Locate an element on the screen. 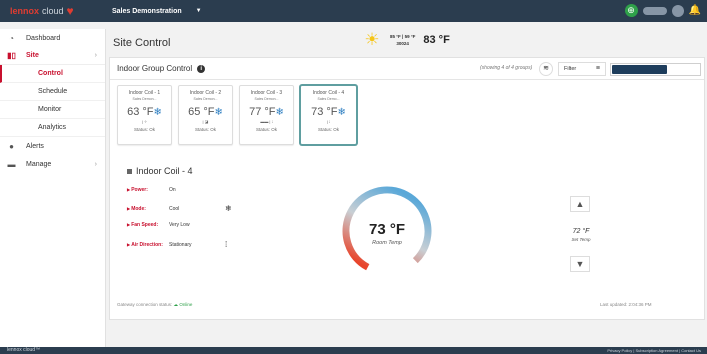  temp-up-button: ▲ is located at coordinates (580, 204).